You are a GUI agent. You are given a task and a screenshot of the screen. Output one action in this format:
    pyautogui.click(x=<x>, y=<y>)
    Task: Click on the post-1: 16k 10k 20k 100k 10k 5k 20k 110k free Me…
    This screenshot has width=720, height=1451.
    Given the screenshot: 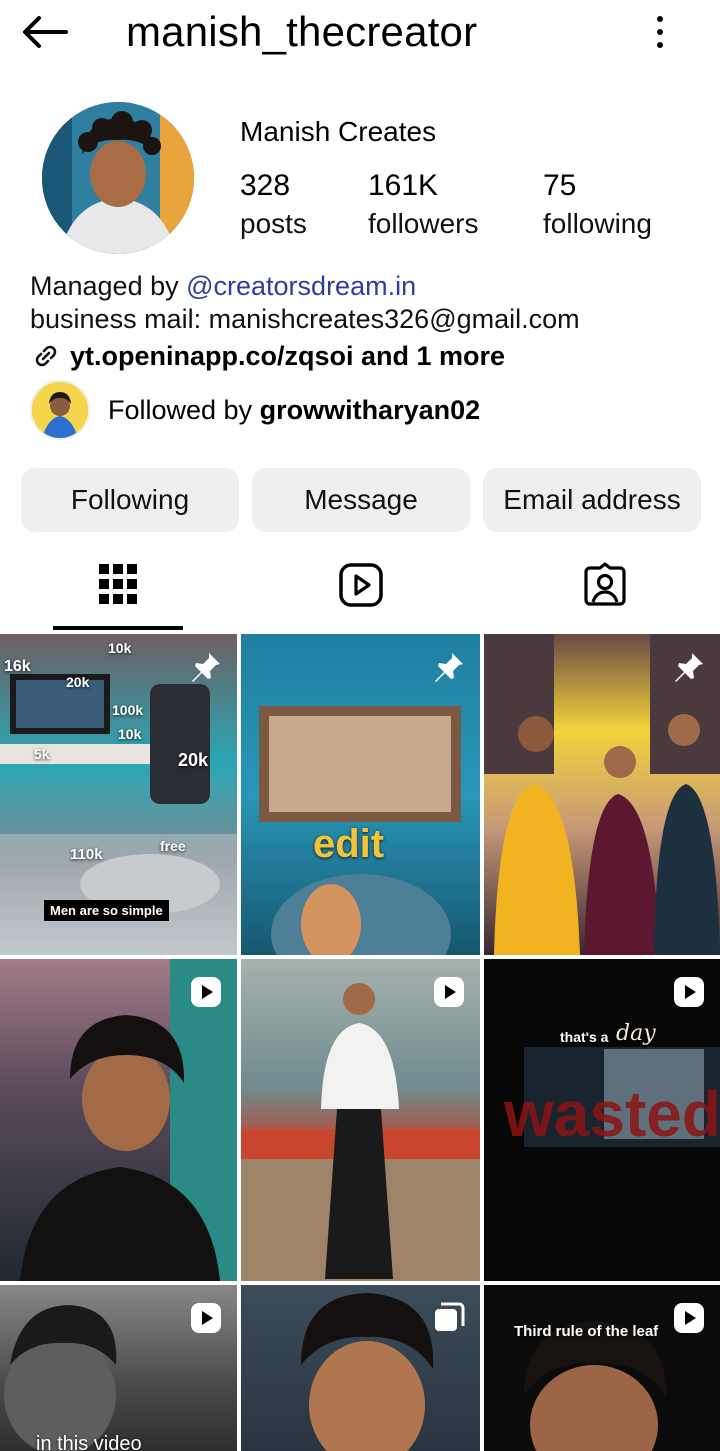 What is the action you would take?
    pyautogui.click(x=118, y=794)
    